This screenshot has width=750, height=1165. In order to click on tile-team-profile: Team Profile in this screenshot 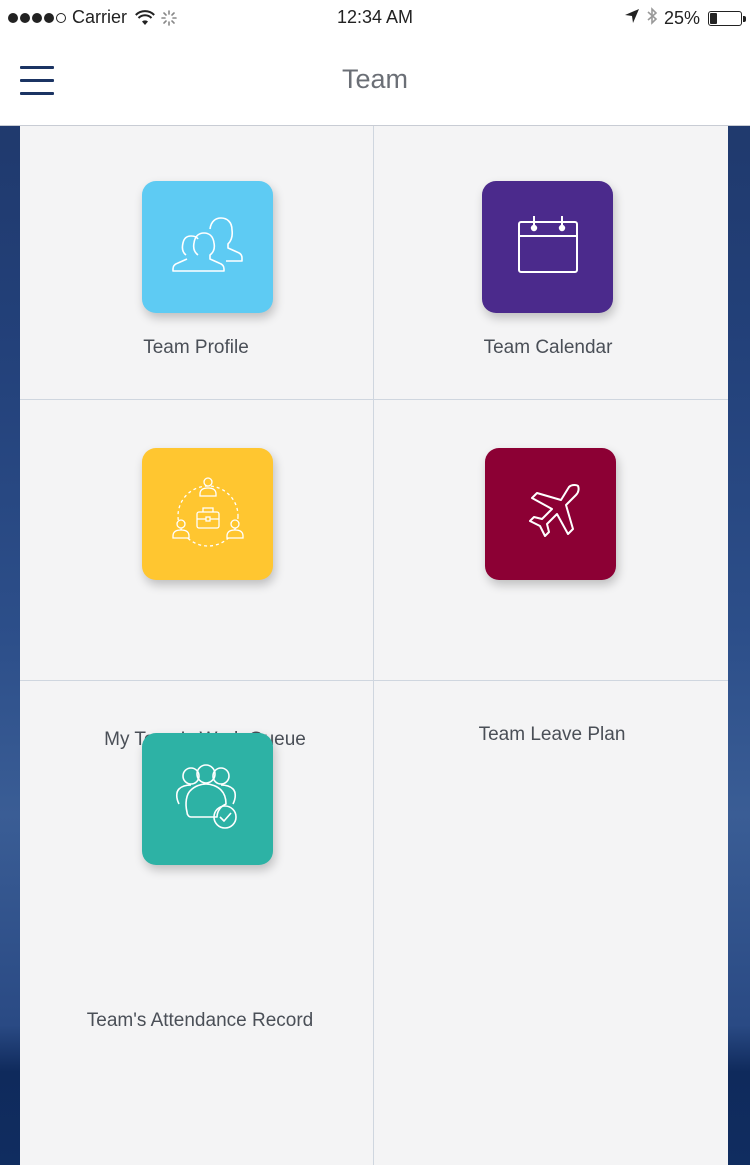, I will do `click(196, 262)`.